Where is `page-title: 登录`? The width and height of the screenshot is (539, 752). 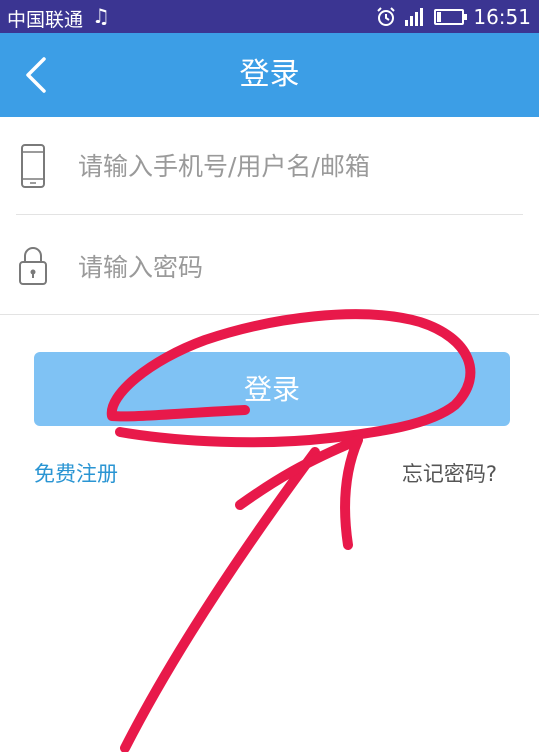
page-title: 登录 is located at coordinates (269, 74).